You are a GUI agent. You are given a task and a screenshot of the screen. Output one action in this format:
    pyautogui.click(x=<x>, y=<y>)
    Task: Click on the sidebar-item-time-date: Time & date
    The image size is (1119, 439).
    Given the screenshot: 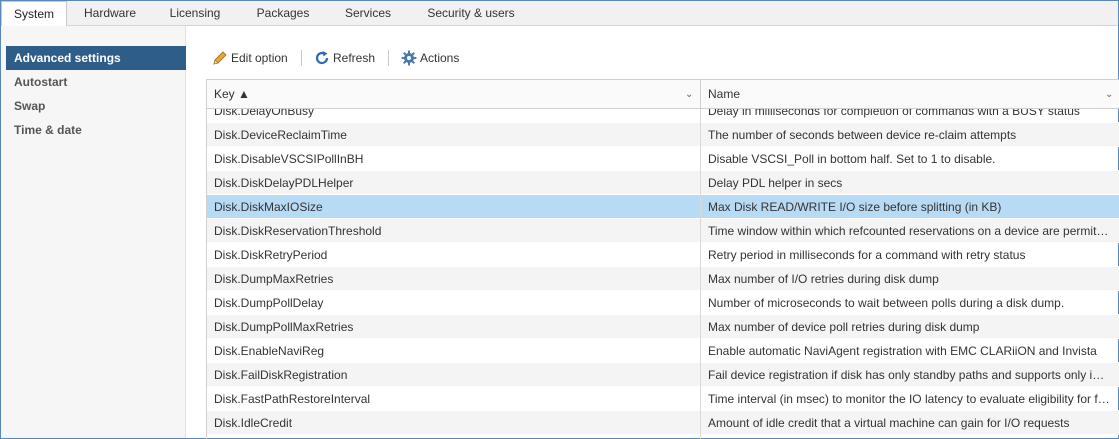 What is the action you would take?
    pyautogui.click(x=96, y=130)
    